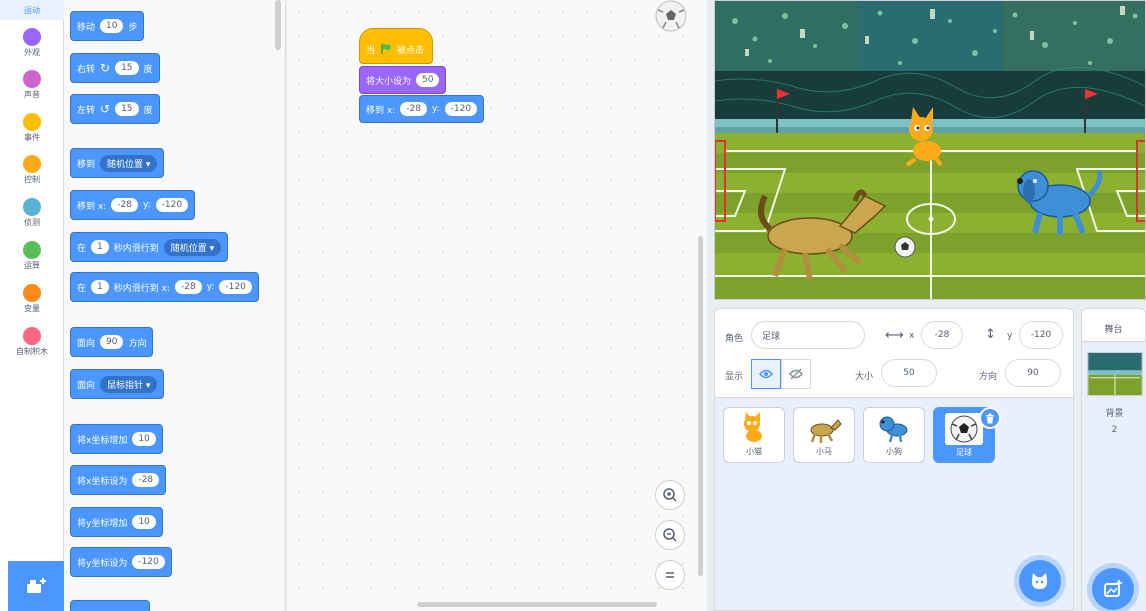 This screenshot has width=1146, height=611. I want to click on show-visible-toggle, so click(766, 374).